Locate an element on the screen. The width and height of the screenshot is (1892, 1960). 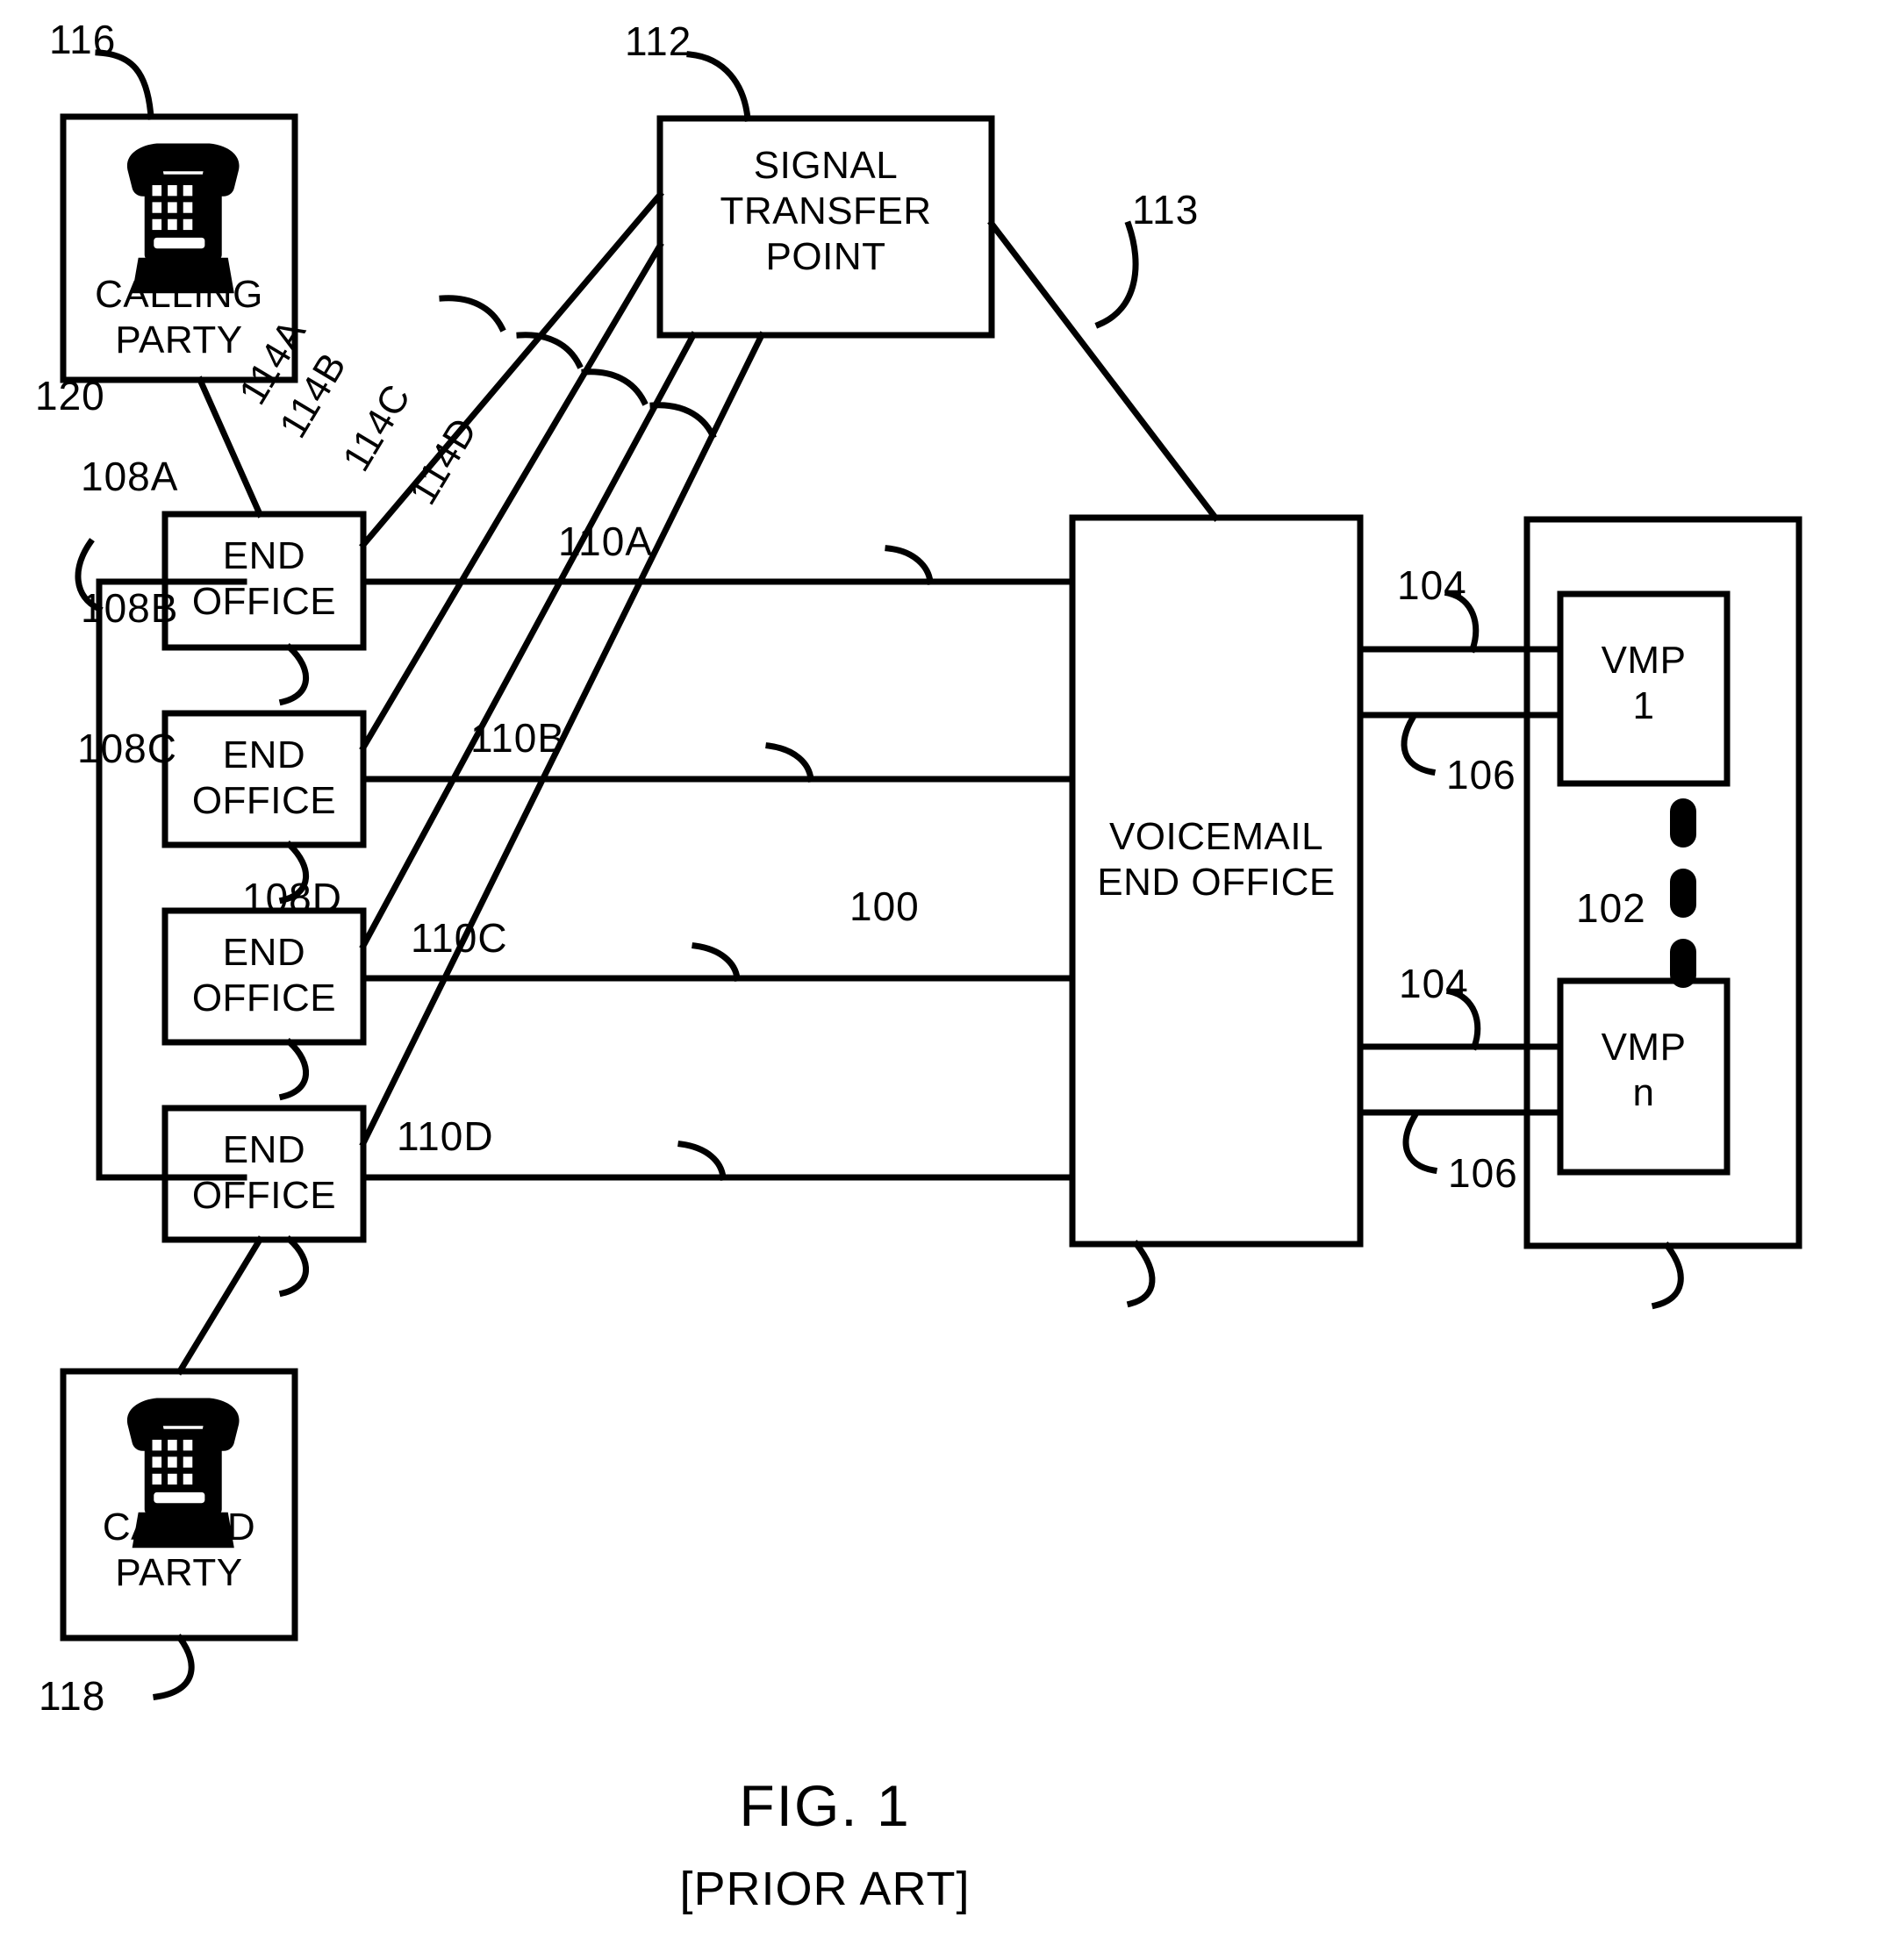
called-party-label: CALLED PARTY is located at coordinates (179, 1550).